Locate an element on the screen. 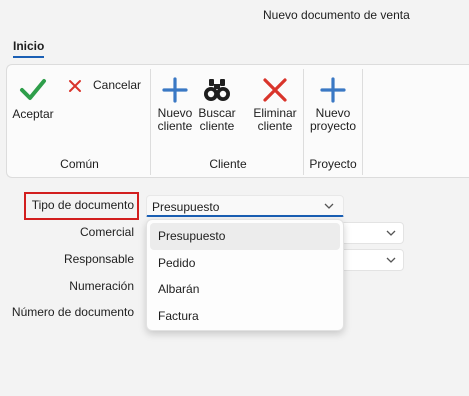  dropdown-option-presupuesto: Presupuesto is located at coordinates (245, 236).